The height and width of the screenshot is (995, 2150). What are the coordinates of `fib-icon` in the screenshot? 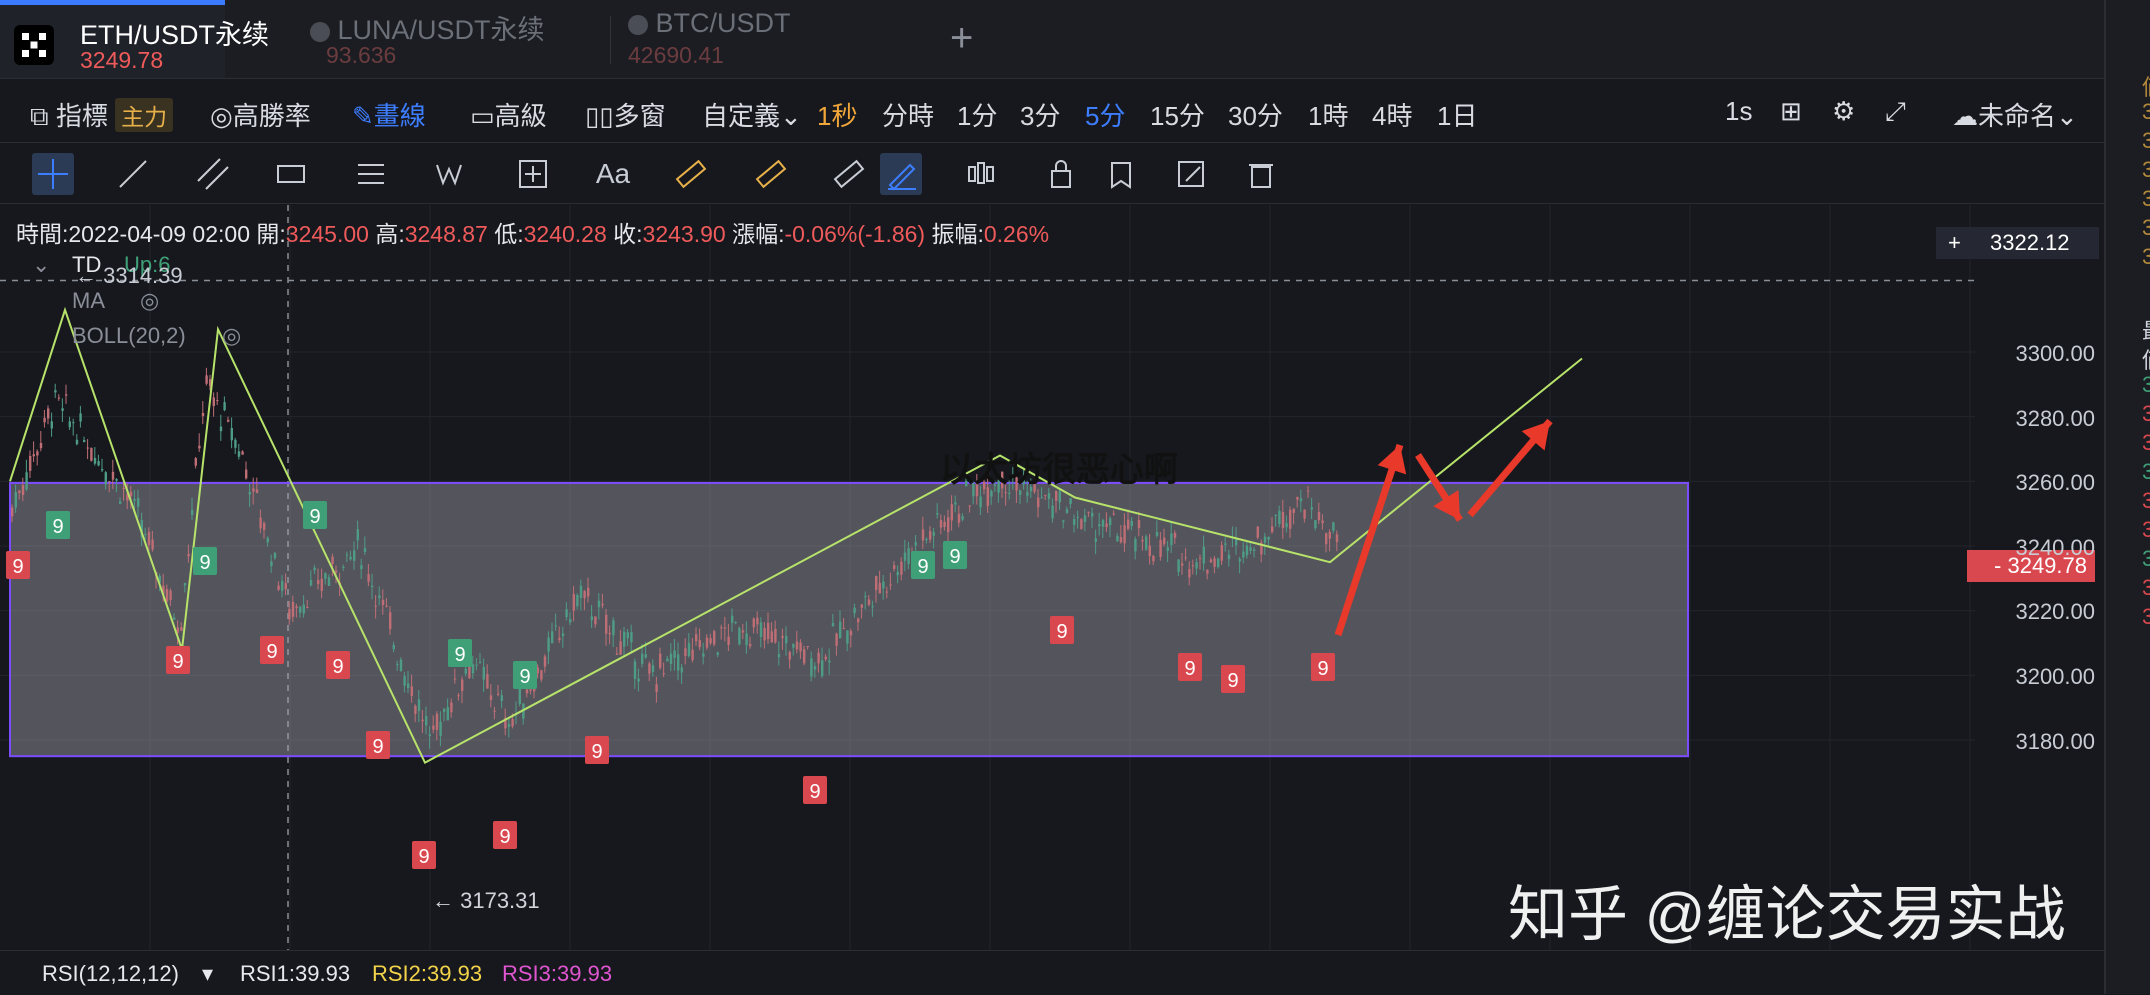 It's located at (371, 174).